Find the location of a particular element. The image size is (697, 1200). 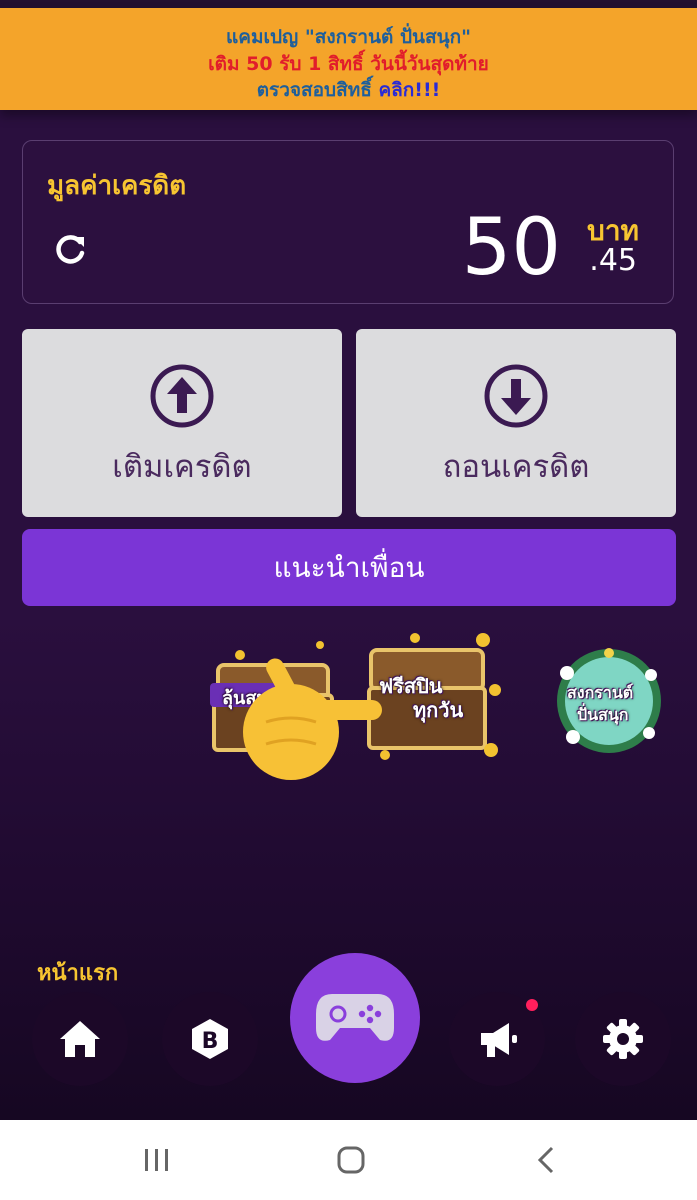

refresh-icon is located at coordinates (71, 249).